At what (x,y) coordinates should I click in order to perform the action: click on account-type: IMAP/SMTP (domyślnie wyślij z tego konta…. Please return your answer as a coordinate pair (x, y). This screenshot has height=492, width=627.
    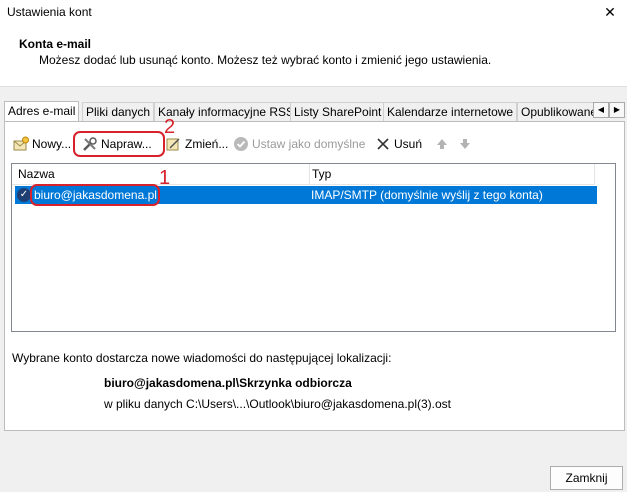
    Looking at the image, I should click on (427, 195).